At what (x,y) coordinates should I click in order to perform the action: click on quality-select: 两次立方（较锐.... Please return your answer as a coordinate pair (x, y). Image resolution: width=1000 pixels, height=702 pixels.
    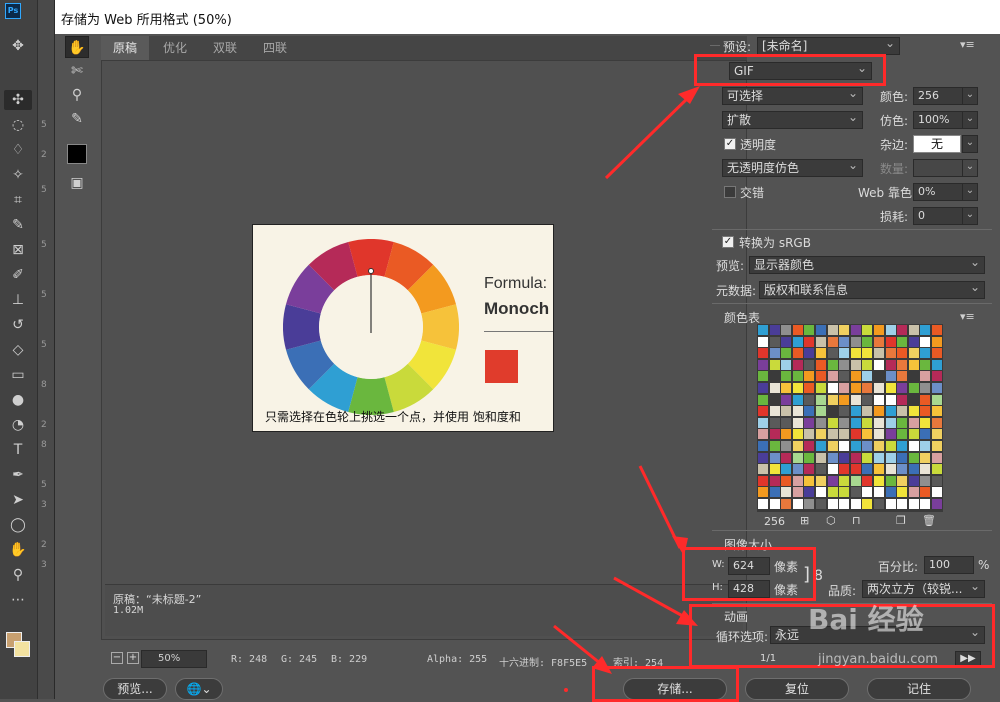
    Looking at the image, I should click on (923, 589).